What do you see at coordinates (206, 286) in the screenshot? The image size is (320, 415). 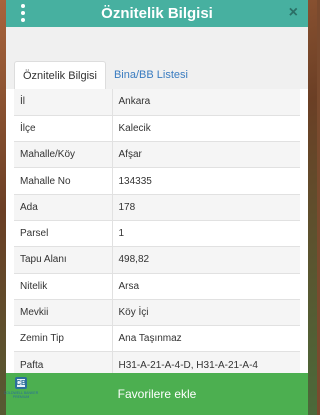 I see `attribute-value: Arsa` at bounding box center [206, 286].